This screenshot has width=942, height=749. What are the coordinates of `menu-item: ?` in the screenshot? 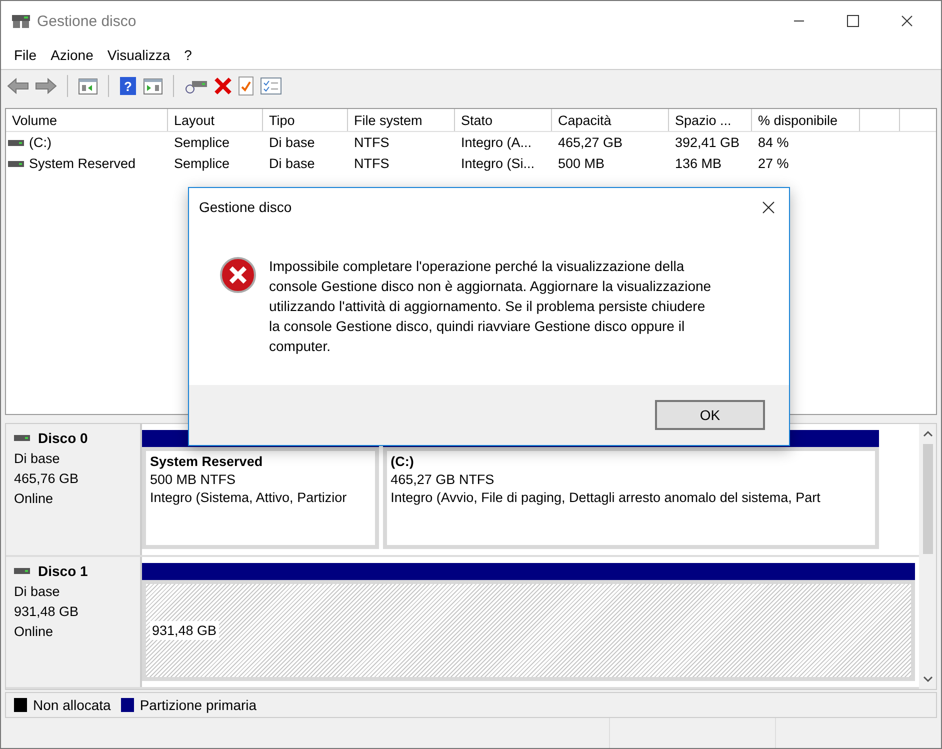 It's located at (188, 55).